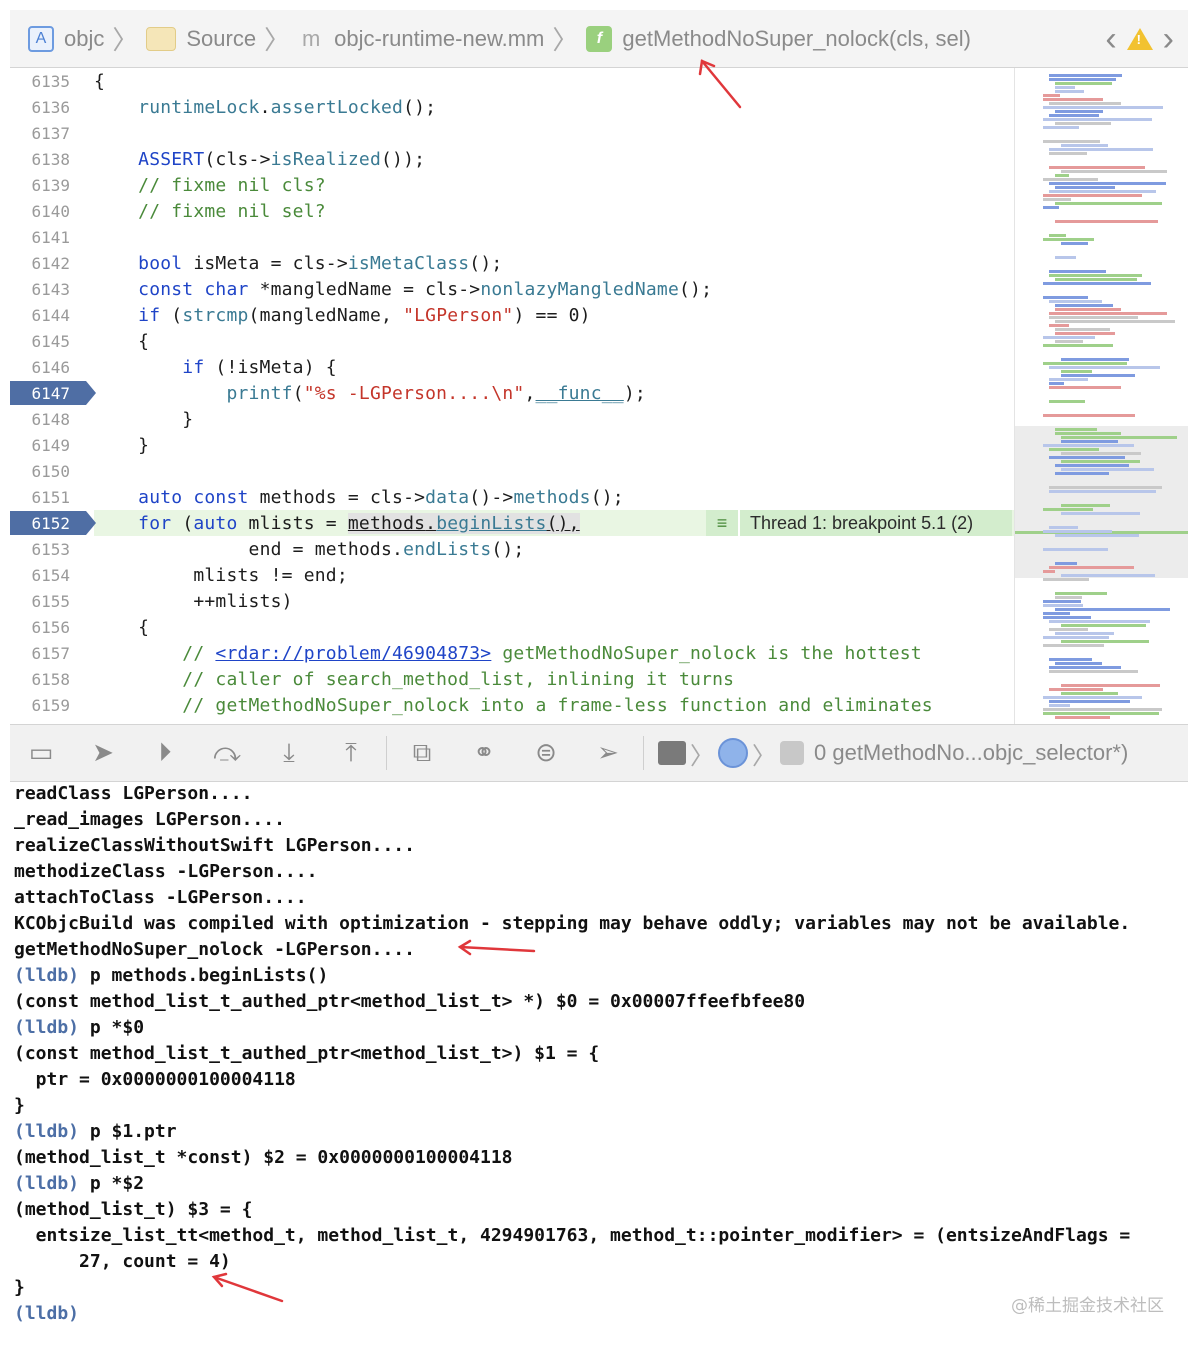  Describe the element at coordinates (19, 1287) in the screenshot. I see `console-output-line: }` at that location.